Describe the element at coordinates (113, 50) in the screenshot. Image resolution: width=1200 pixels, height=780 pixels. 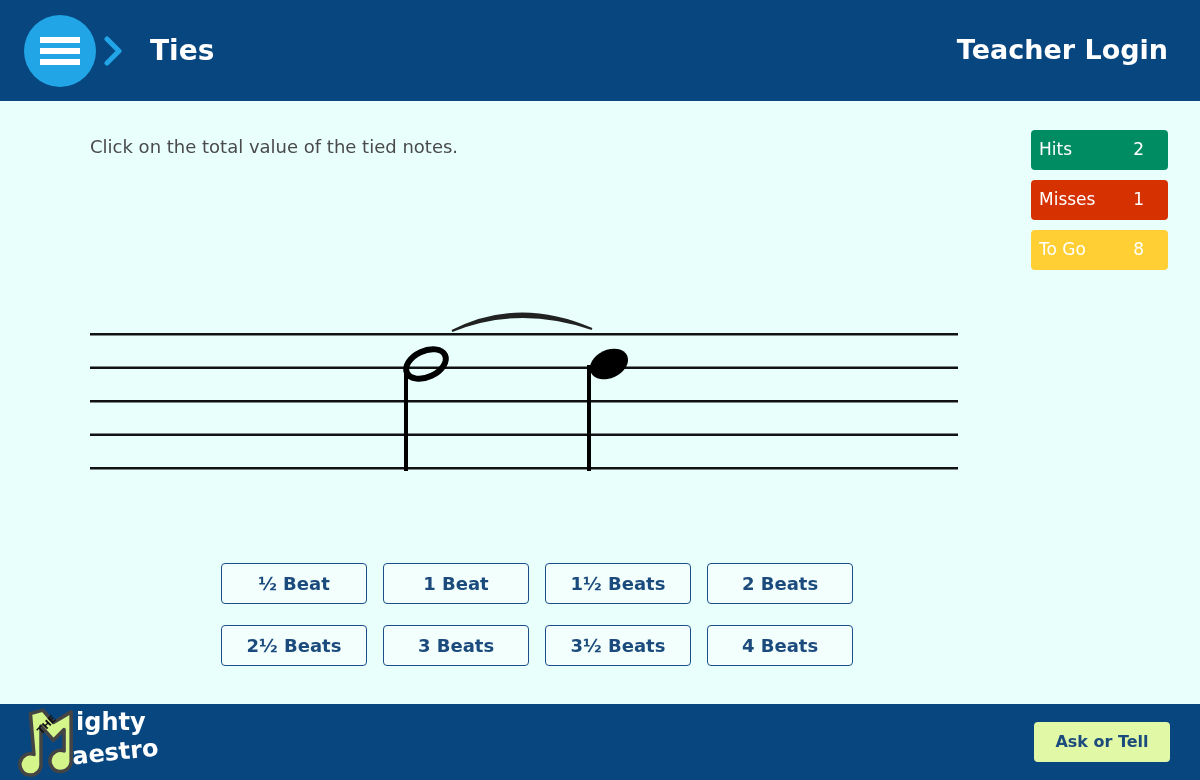
I see `chevron-right-icon` at that location.